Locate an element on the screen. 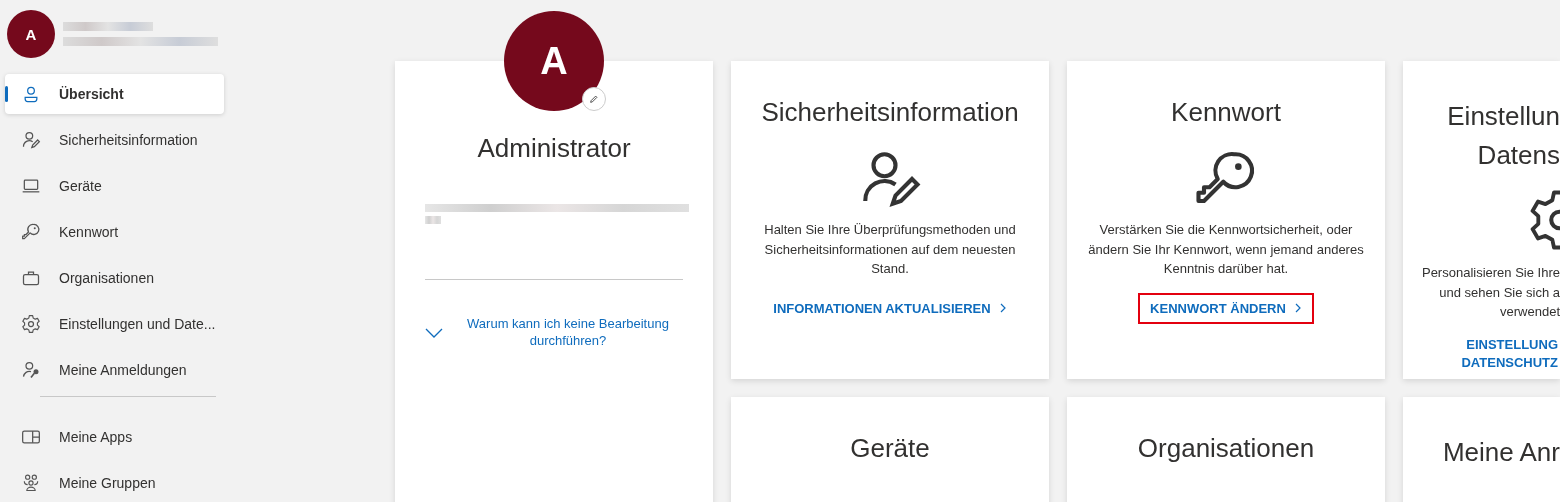 This screenshot has width=1560, height=502. profile-name: Administrator is located at coordinates (554, 148).